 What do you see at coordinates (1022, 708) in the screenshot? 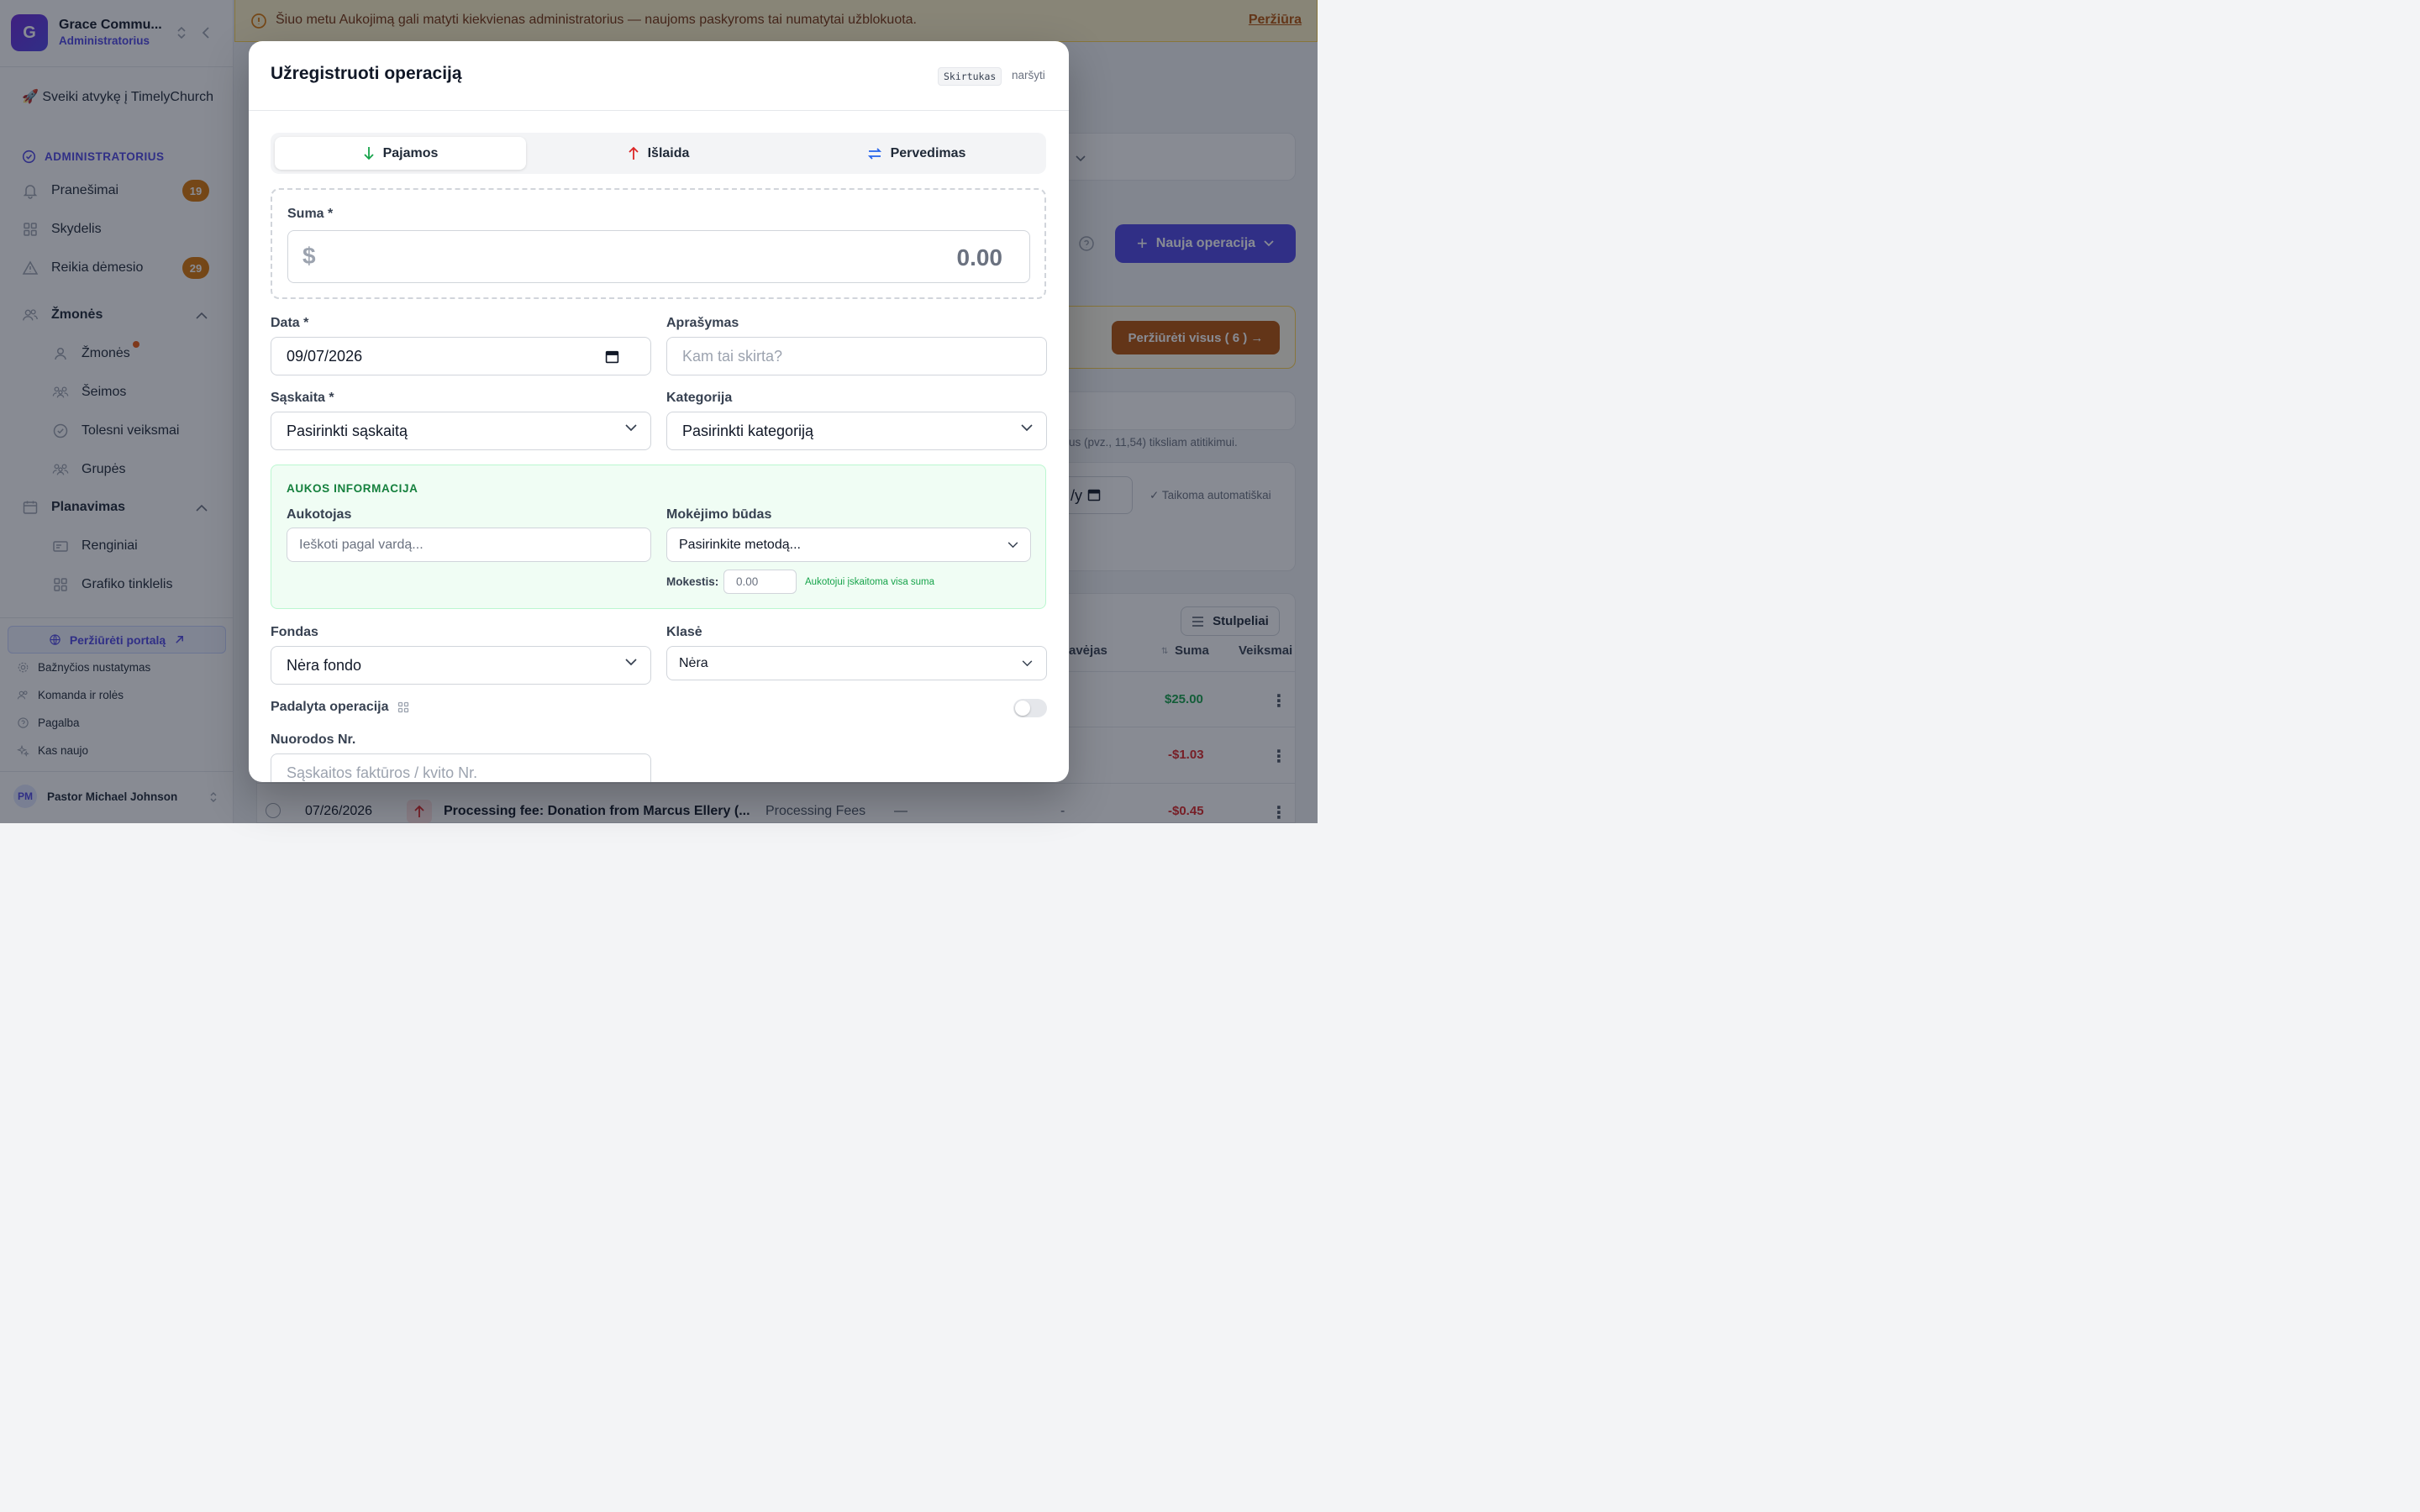
I see `toggle-knob` at bounding box center [1022, 708].